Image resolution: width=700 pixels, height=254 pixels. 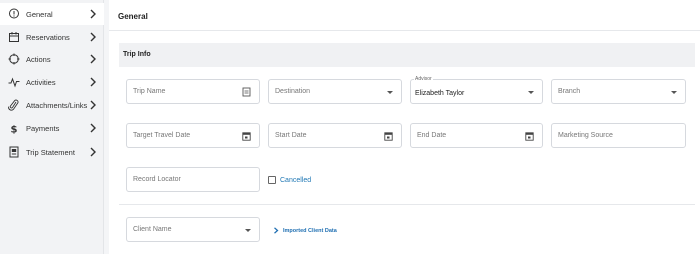 What do you see at coordinates (14, 59) in the screenshot?
I see `target-icon` at bounding box center [14, 59].